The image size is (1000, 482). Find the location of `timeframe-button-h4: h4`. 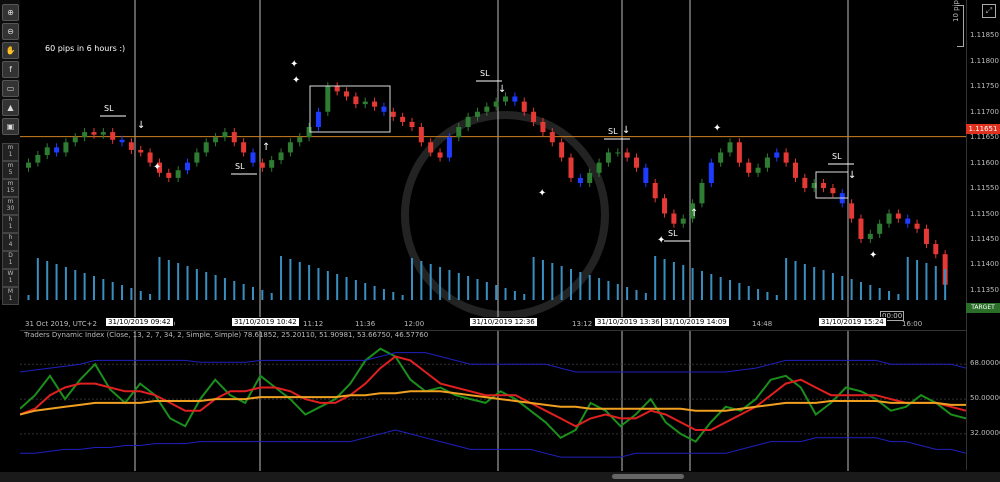

timeframe-button-h4: h4 is located at coordinates (10, 242).